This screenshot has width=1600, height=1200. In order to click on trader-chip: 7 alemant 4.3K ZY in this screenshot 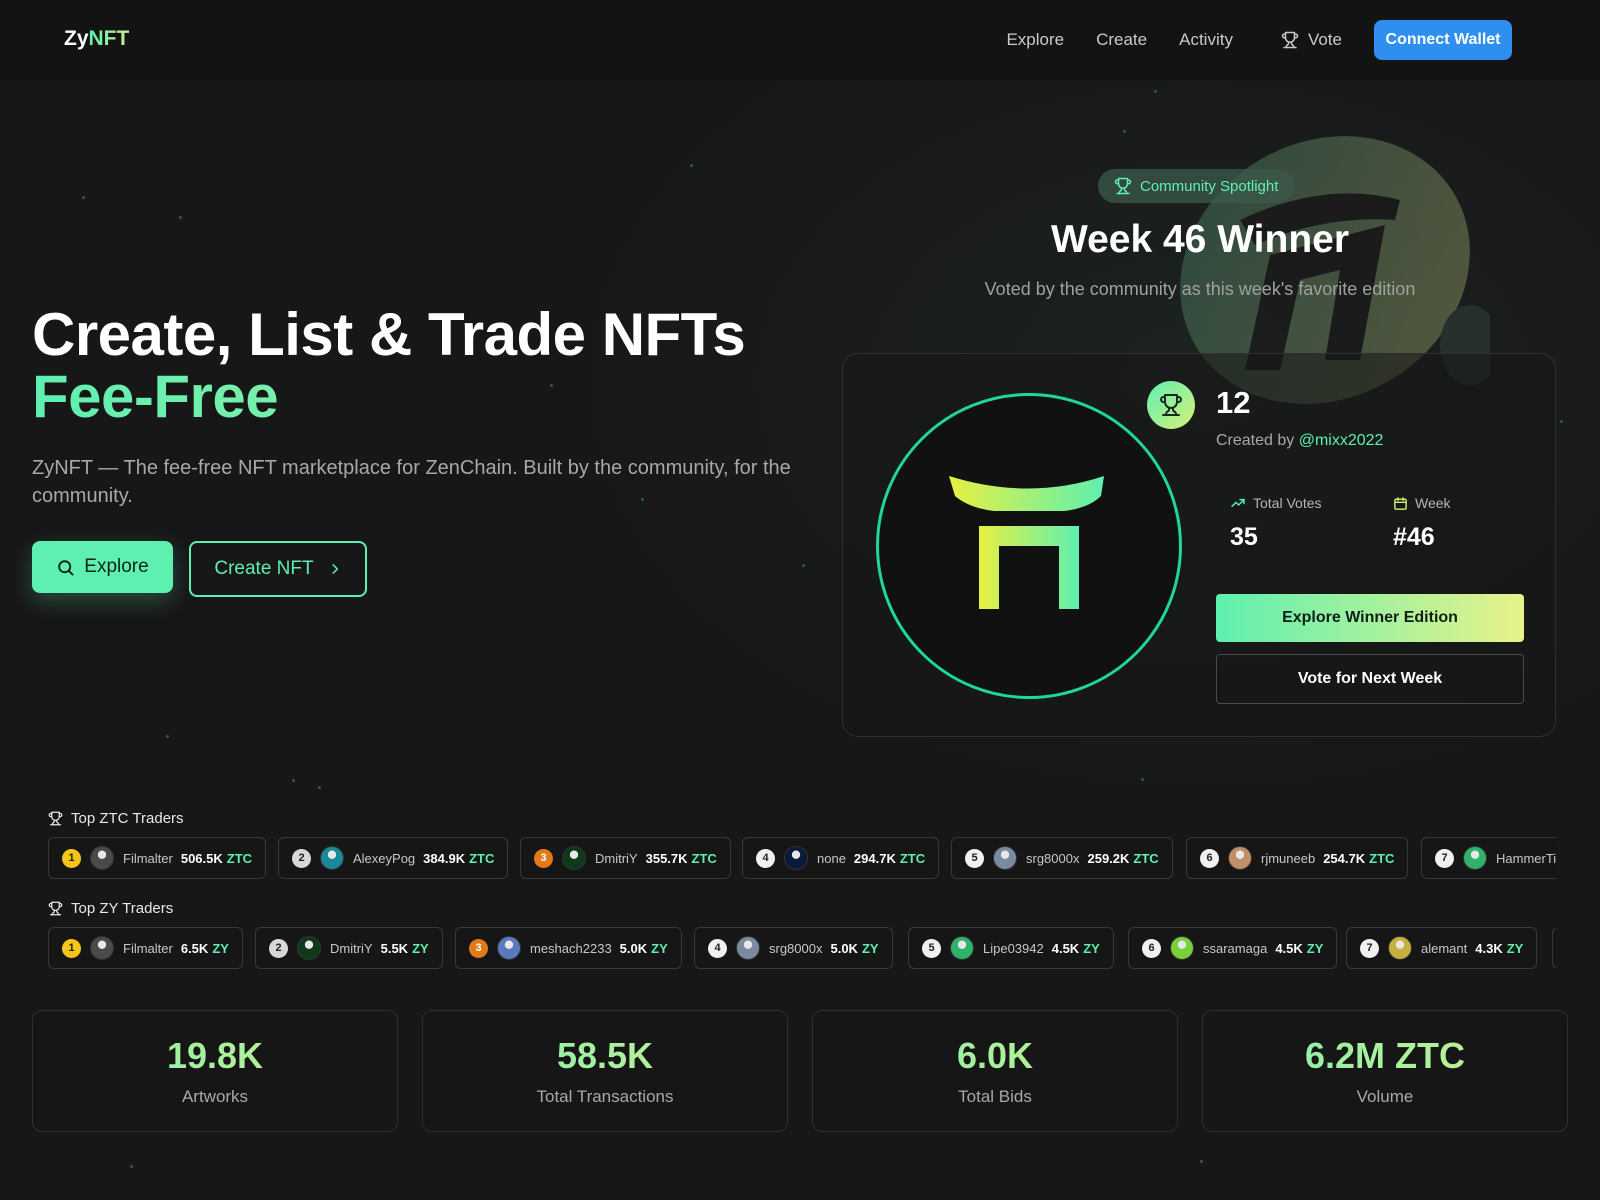, I will do `click(1442, 948)`.